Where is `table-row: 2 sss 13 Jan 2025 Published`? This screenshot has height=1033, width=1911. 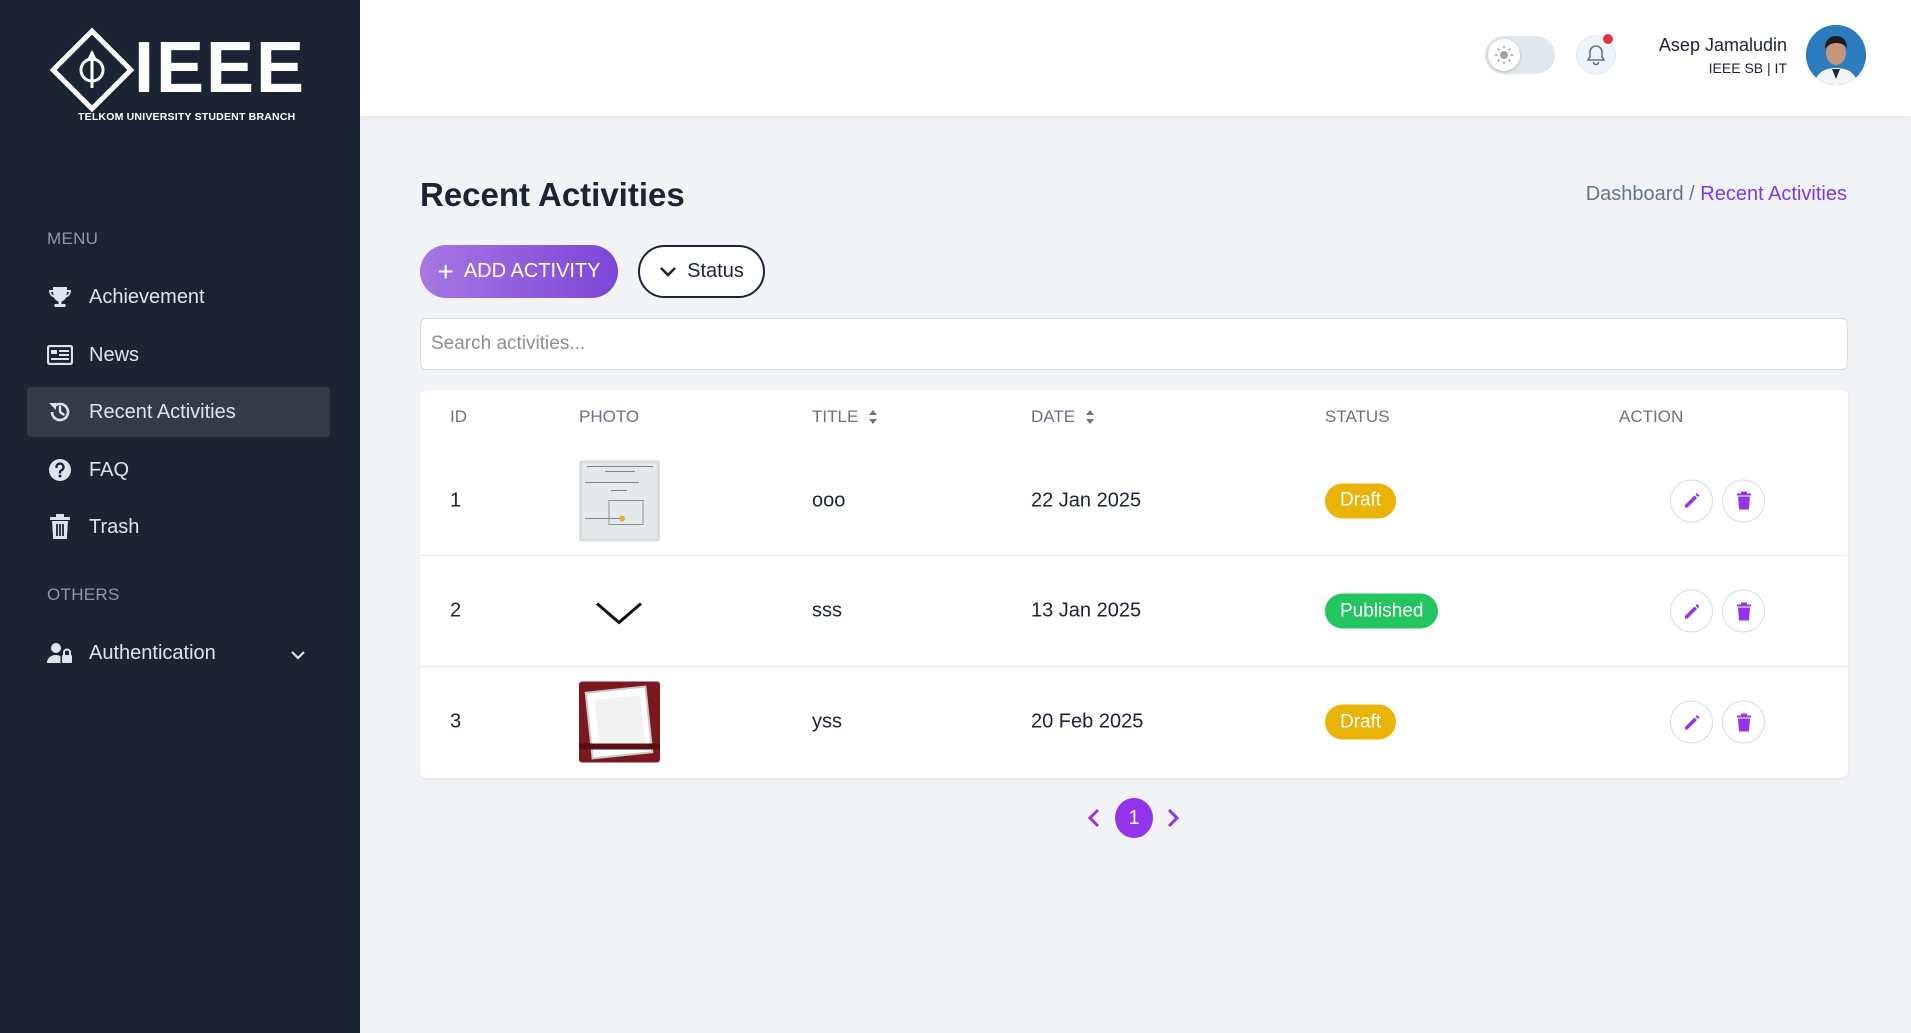 table-row: 2 sss 13 Jan 2025 Published is located at coordinates (1134, 610).